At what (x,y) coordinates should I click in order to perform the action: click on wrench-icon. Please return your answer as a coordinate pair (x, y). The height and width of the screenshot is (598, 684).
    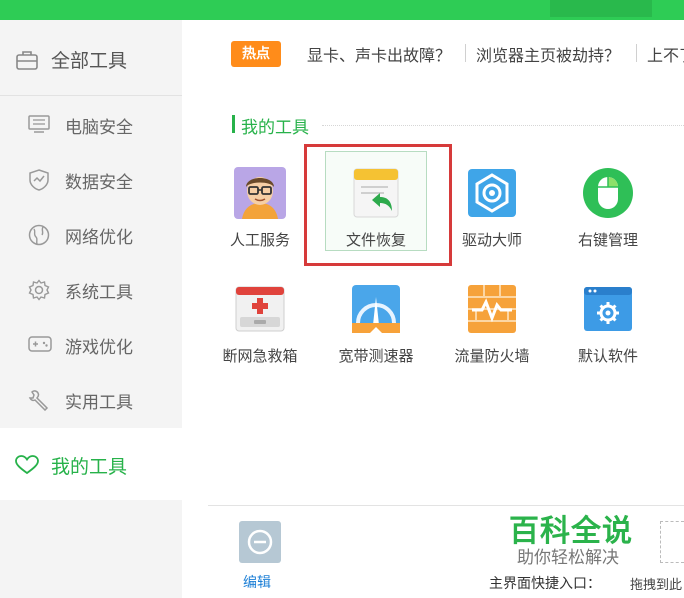
    Looking at the image, I should click on (39, 402).